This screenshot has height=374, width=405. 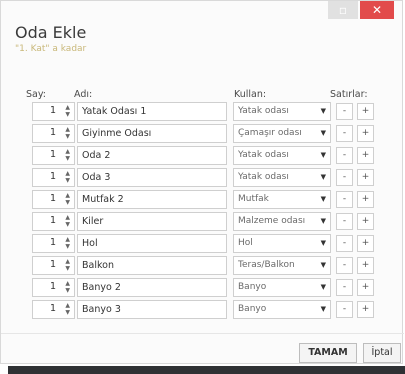 I want to click on room-use-value: Hol, so click(x=245, y=243).